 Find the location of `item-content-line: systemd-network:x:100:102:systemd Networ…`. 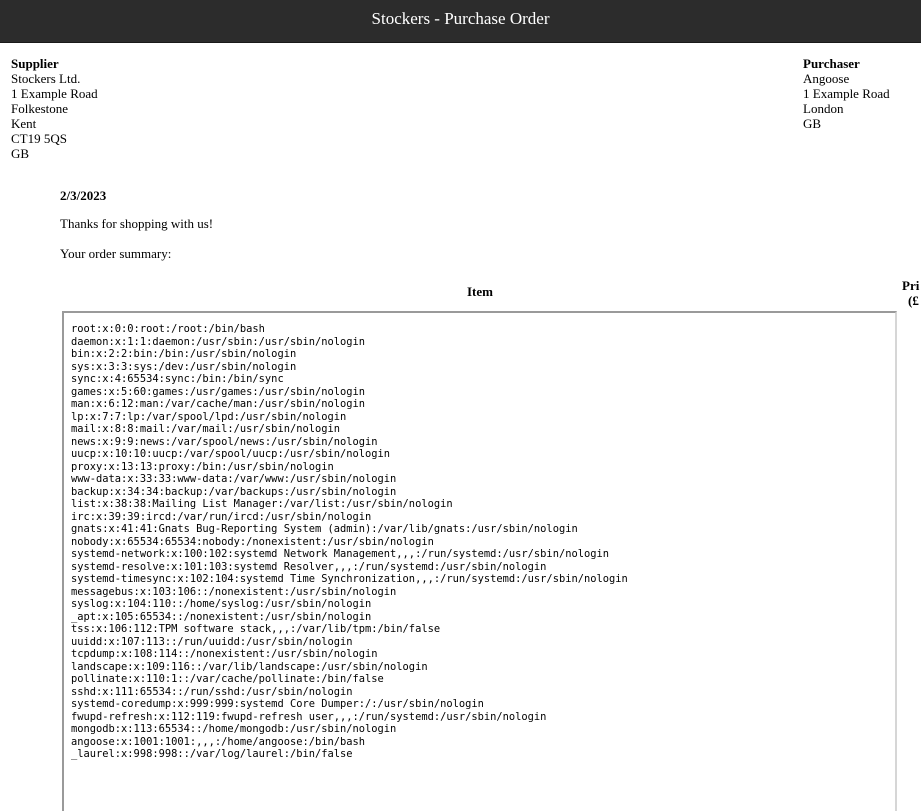

item-content-line: systemd-network:x:100:102:systemd Networ… is located at coordinates (340, 554).